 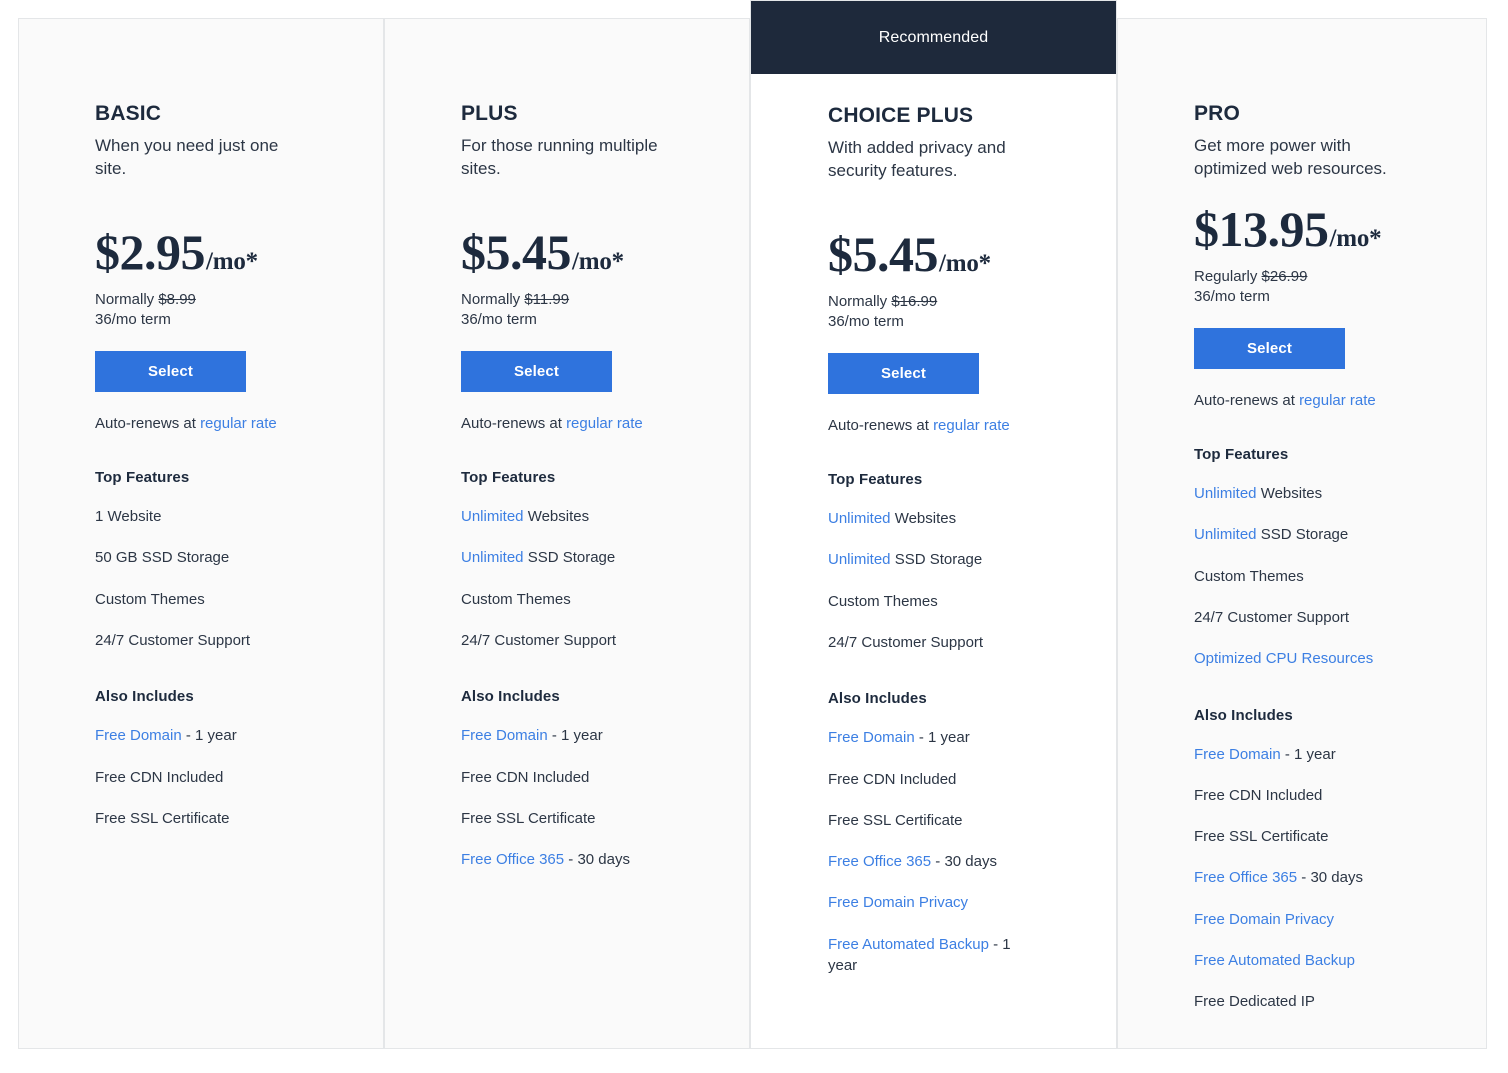 I want to click on feature-item: 50 GB SSD Storage, so click(x=202, y=557).